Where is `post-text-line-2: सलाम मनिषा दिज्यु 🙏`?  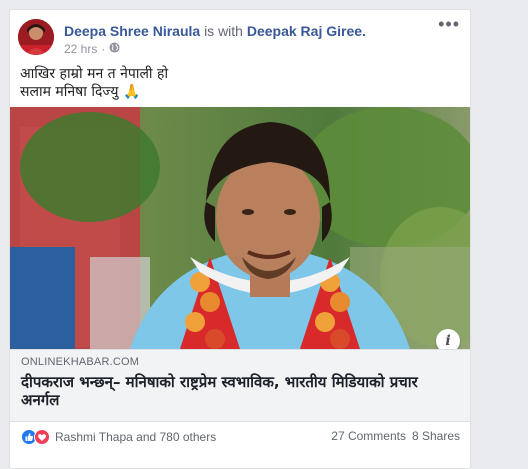 post-text-line-2: सलाम मनिषा दिज्यु 🙏 is located at coordinates (80, 92).